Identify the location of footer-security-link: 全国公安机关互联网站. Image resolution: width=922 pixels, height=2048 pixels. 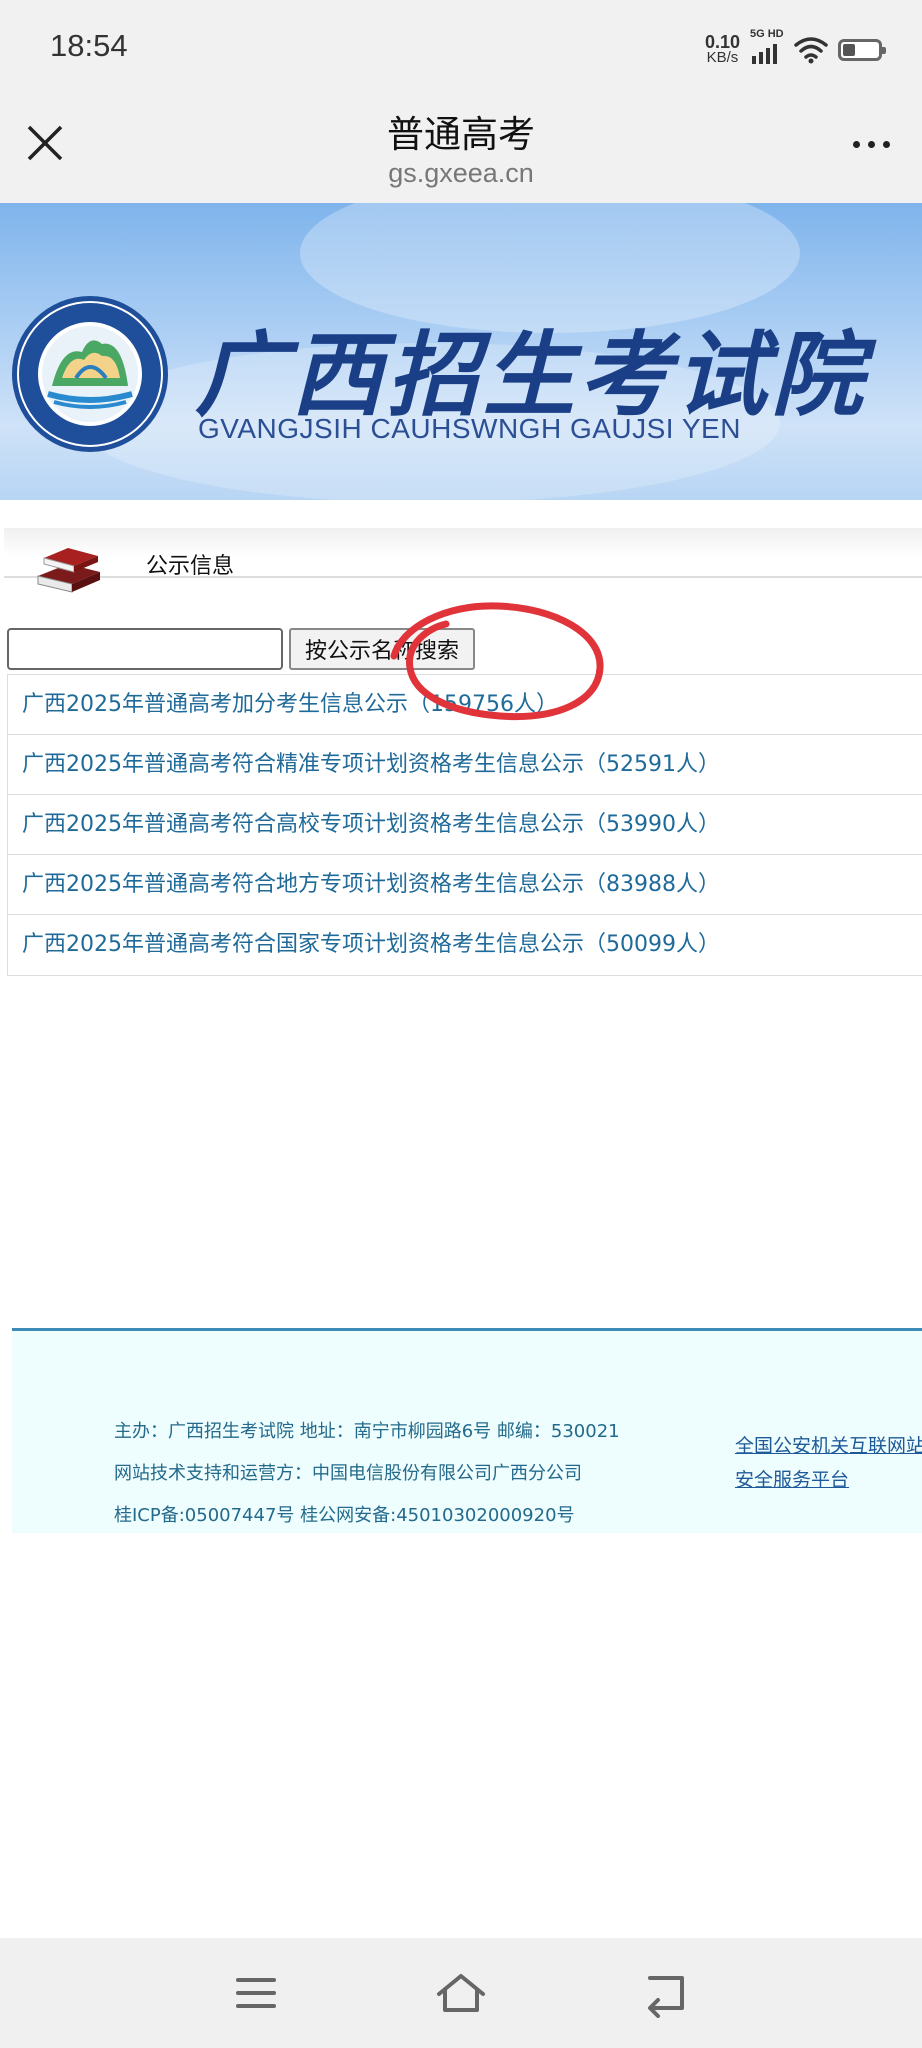
(828, 1444).